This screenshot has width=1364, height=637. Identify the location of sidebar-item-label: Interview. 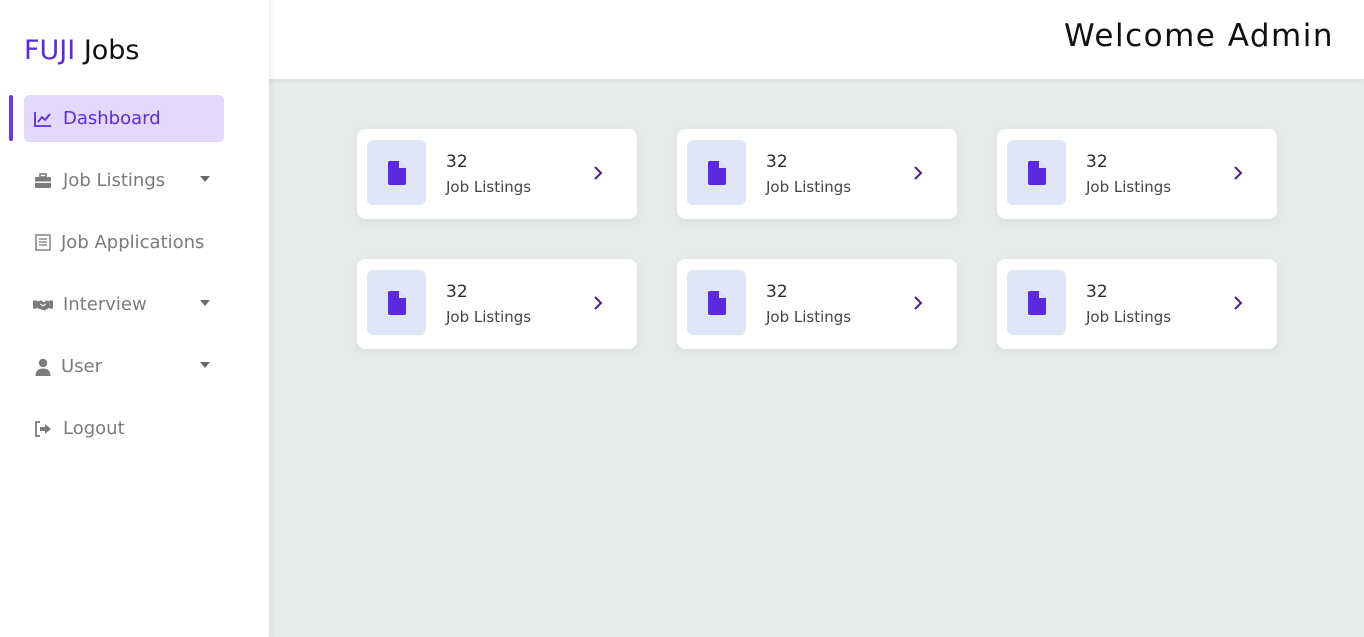
(105, 304).